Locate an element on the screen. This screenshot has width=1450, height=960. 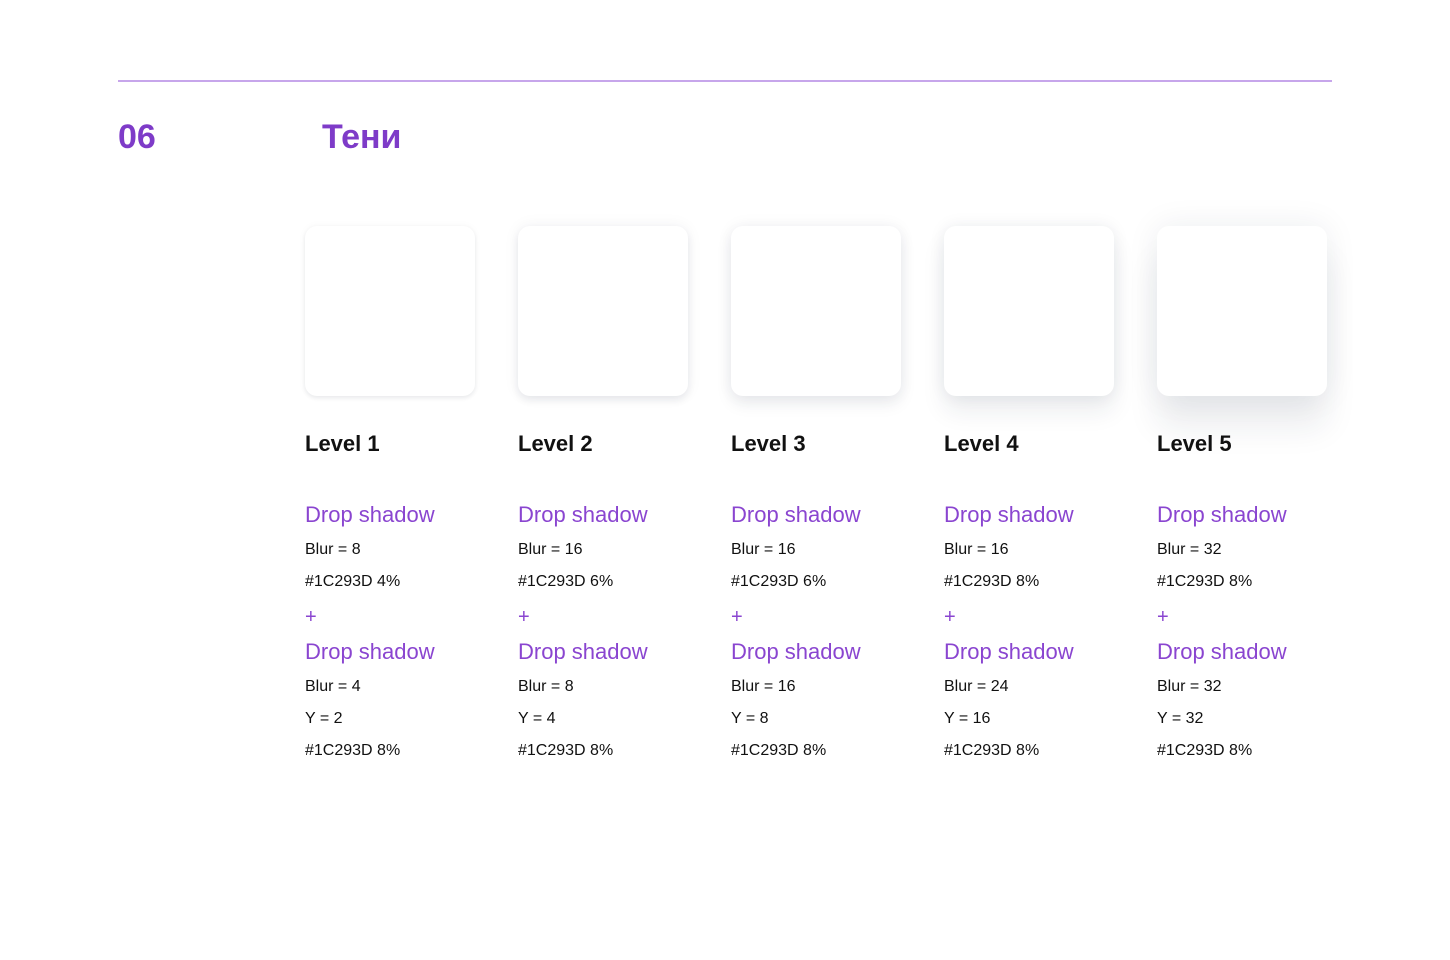
level-title: Level 3 is located at coordinates (768, 443).